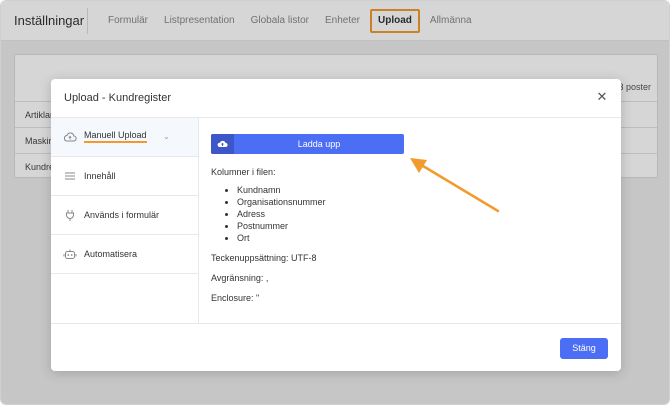 The height and width of the screenshot is (405, 670). I want to click on upload-button: Ladda upp, so click(307, 144).